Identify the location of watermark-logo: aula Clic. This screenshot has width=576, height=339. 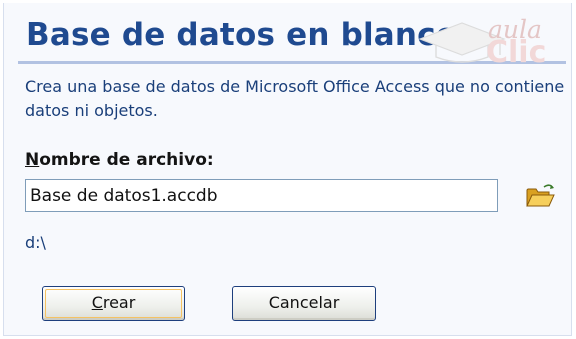
(490, 40).